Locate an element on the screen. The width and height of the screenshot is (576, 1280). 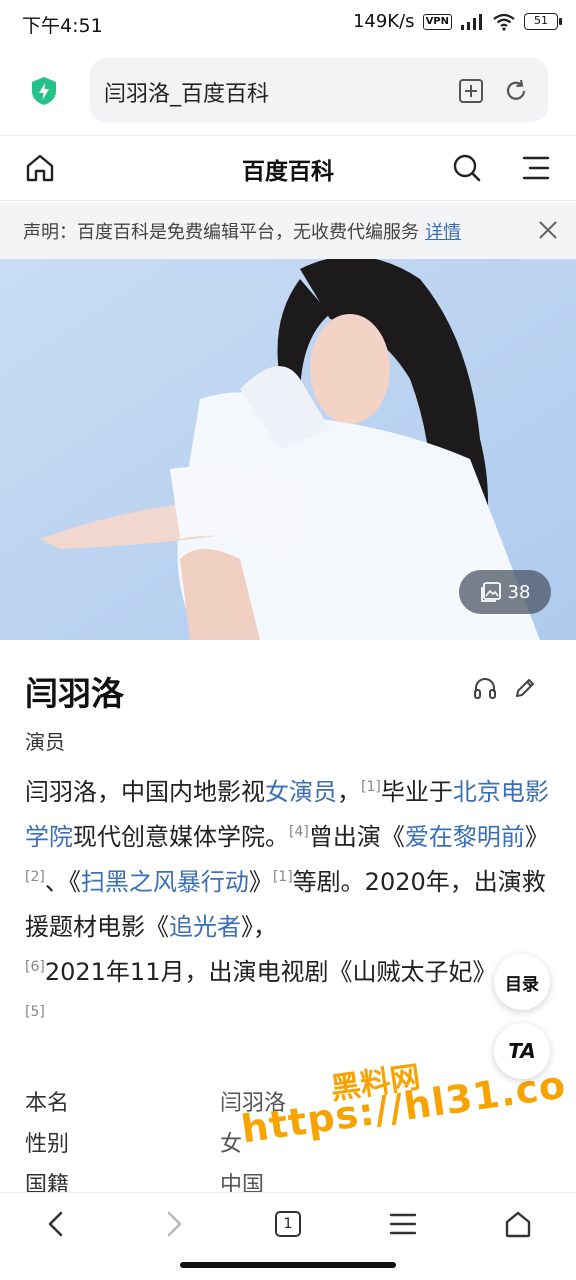
reference-mark: [5] is located at coordinates (35, 1012).